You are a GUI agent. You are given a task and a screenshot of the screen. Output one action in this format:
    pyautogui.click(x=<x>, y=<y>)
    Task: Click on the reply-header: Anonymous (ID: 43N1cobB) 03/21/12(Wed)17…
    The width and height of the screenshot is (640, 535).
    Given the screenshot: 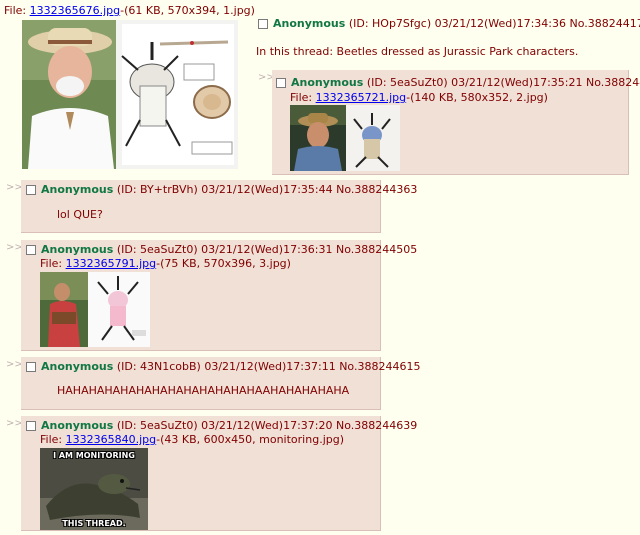 What is the action you would take?
    pyautogui.click(x=223, y=366)
    